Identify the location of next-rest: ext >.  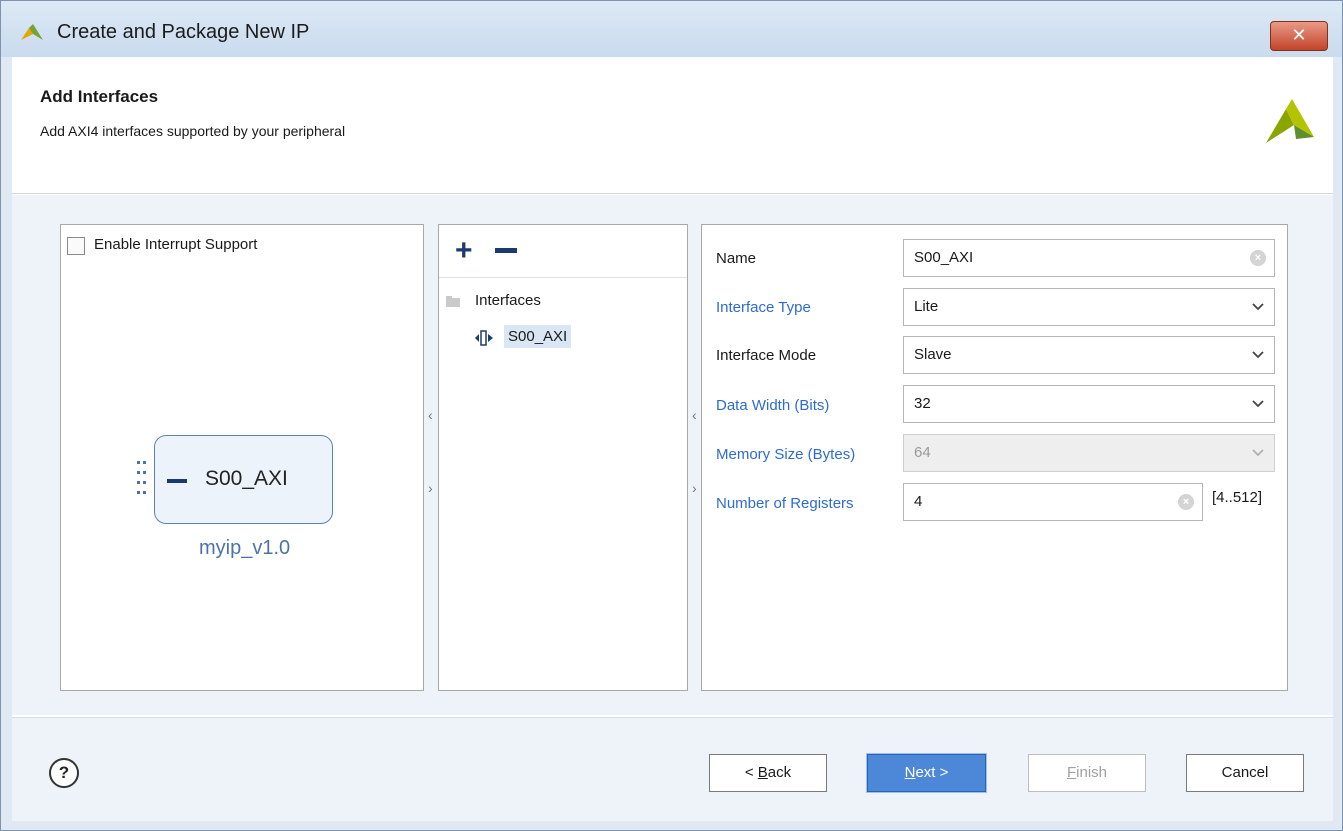
(932, 772).